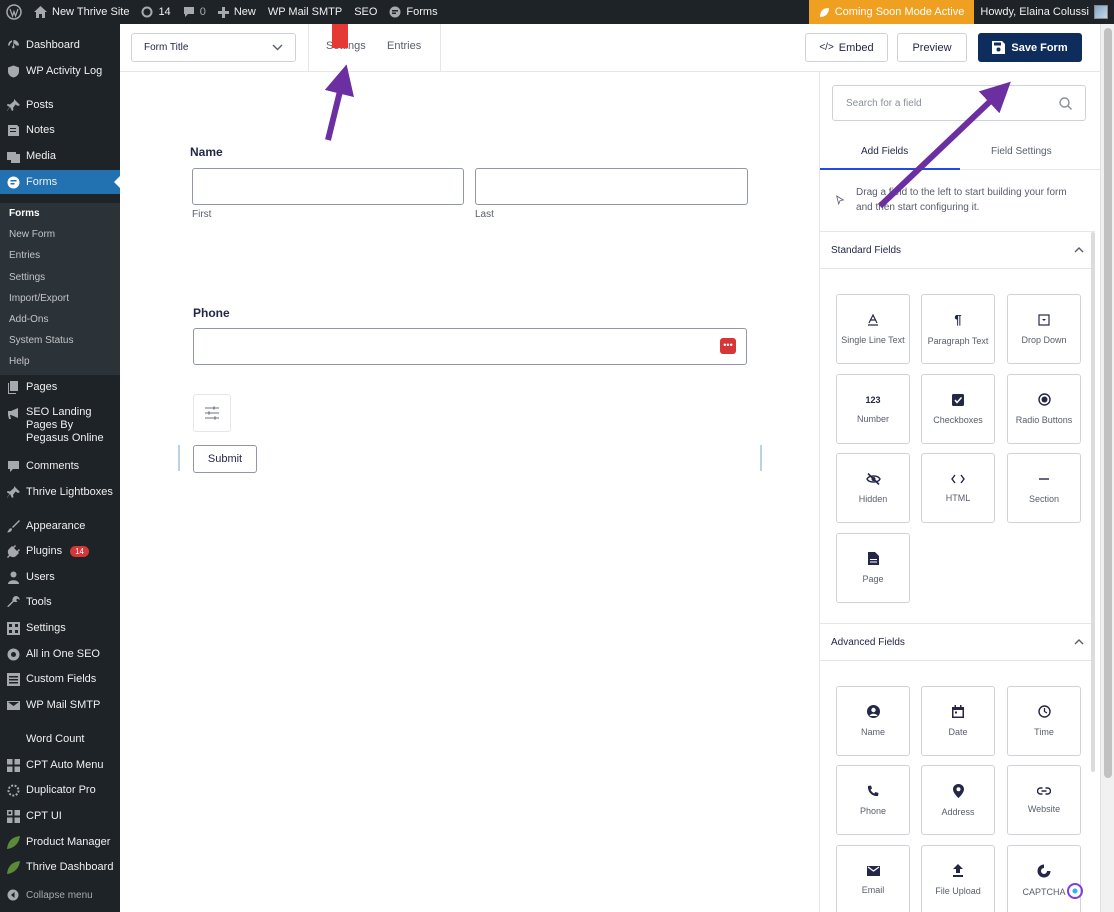  What do you see at coordinates (212, 413) in the screenshot?
I see `field-settings-button` at bounding box center [212, 413].